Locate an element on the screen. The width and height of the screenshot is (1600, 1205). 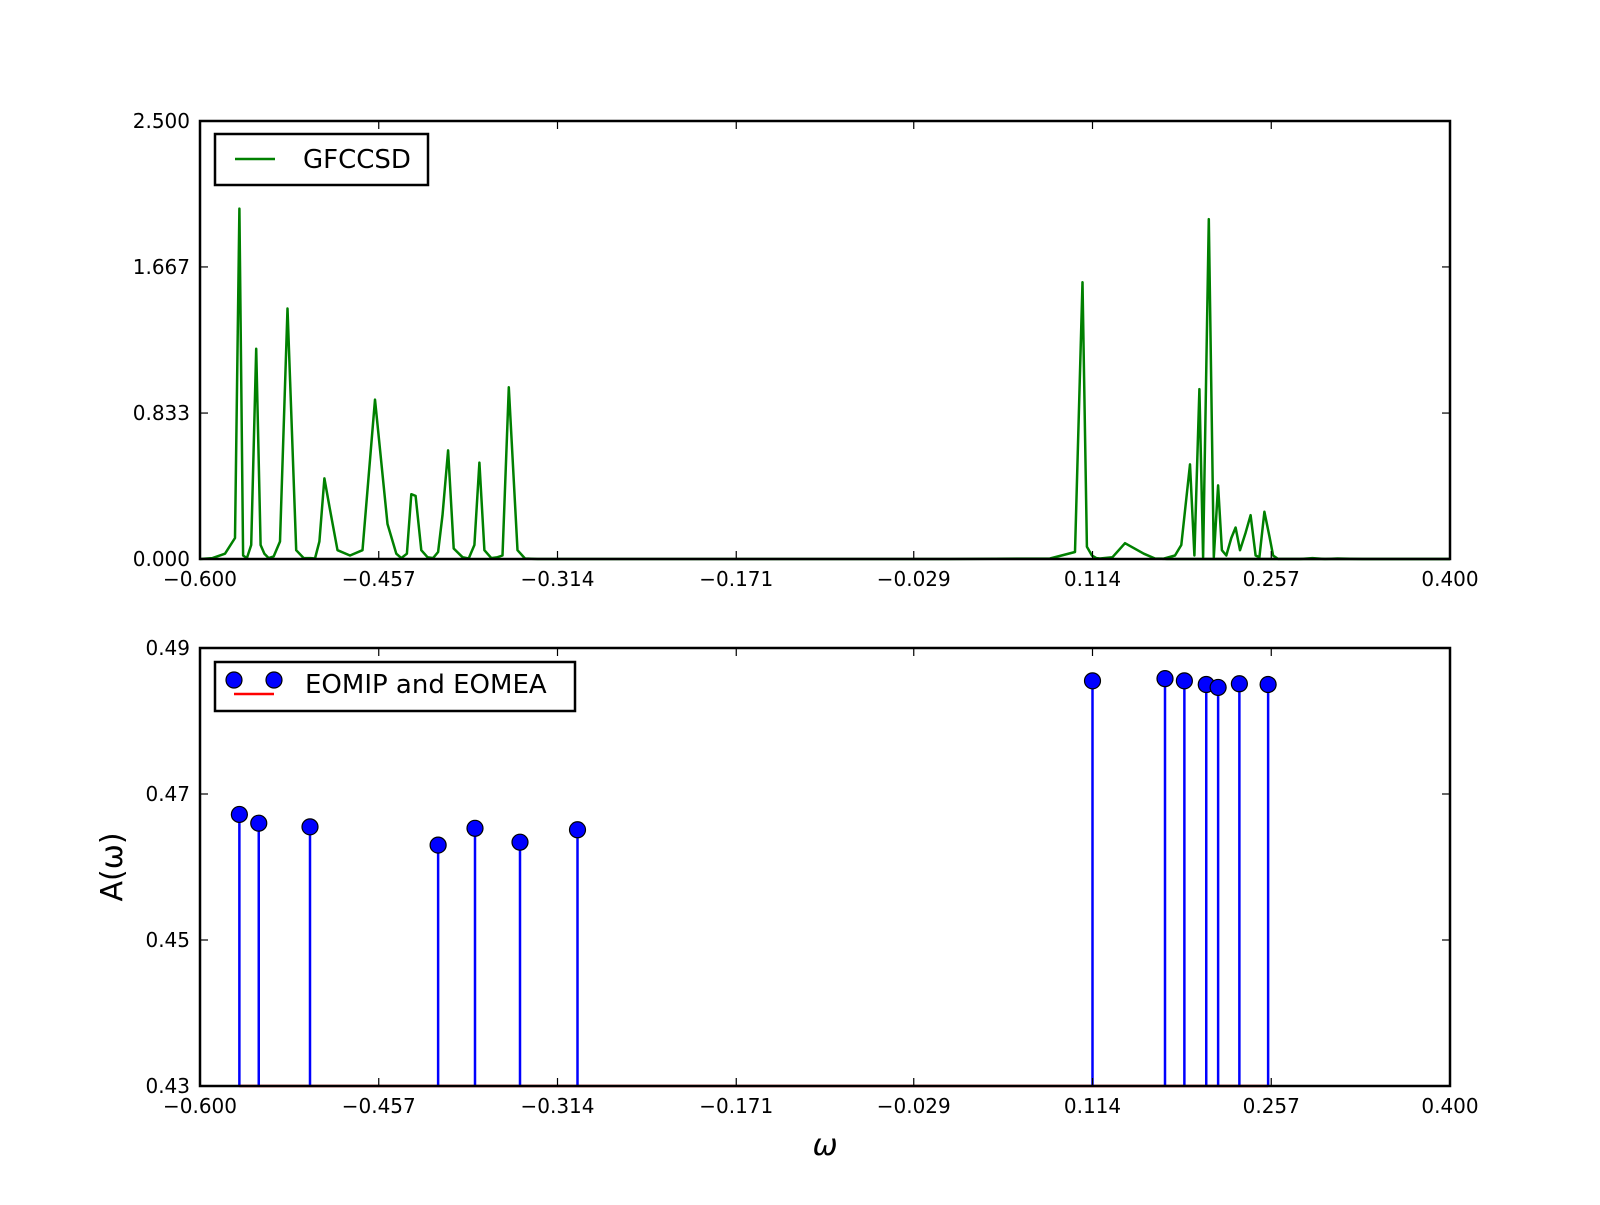
y-tick-label: 0.45 is located at coordinates (167, 940).